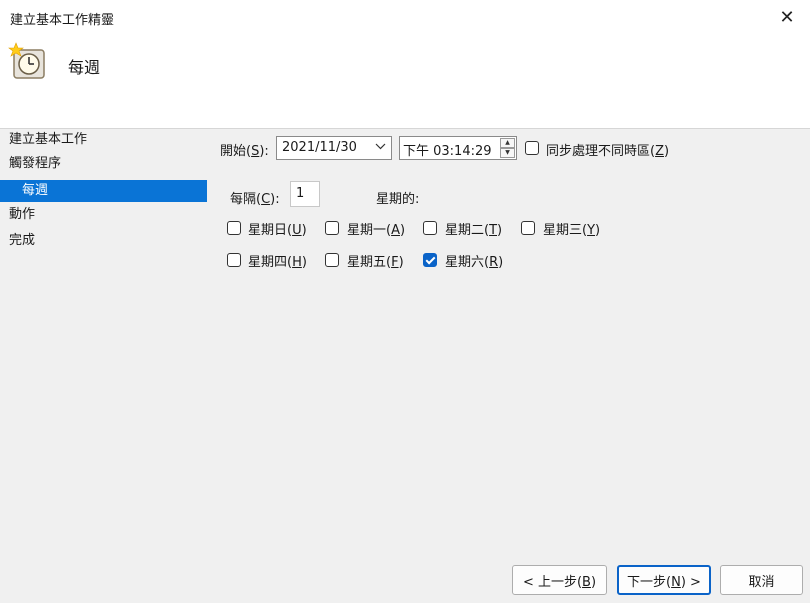 The width and height of the screenshot is (810, 603). I want to click on cancel-button-label: 取消, so click(761, 582).